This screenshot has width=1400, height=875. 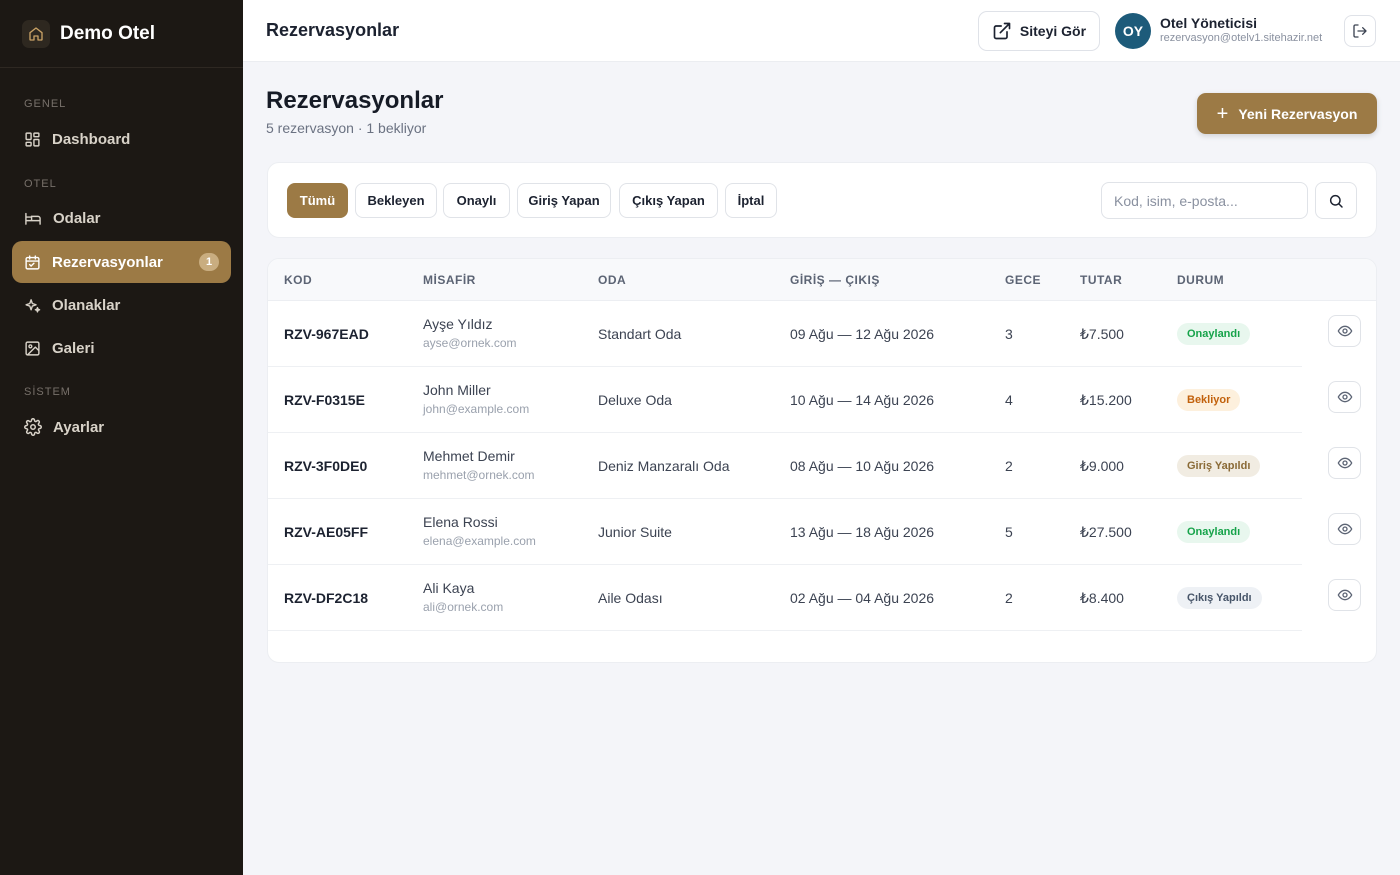 I want to click on guest-email: ali@ornek.com, so click(x=463, y=607).